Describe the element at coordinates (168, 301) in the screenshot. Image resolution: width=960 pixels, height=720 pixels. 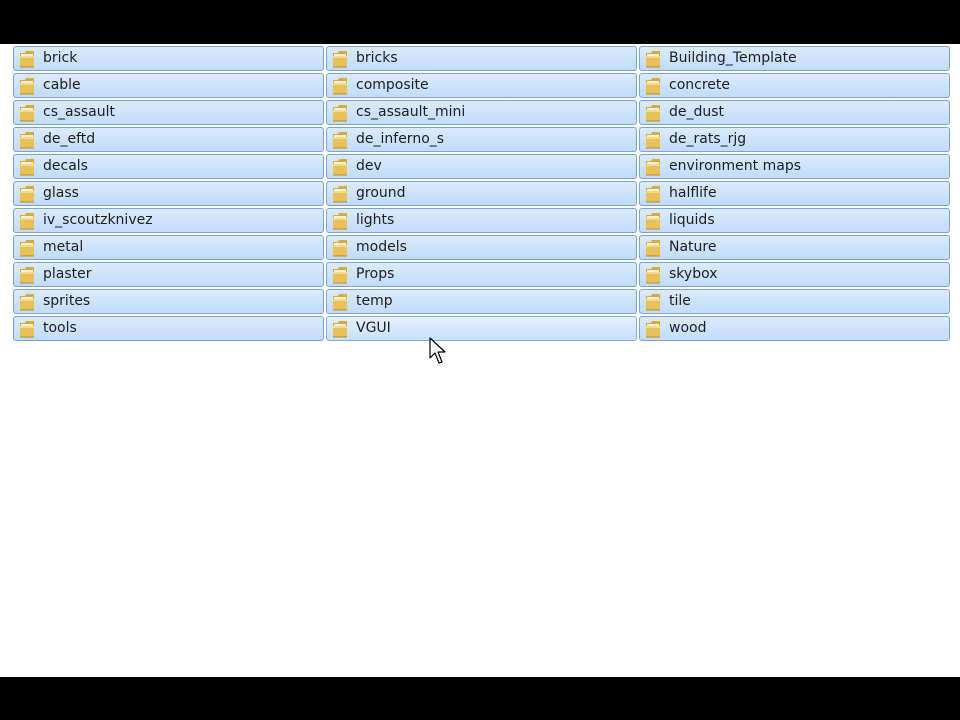
I see `folder-item: sprites` at that location.